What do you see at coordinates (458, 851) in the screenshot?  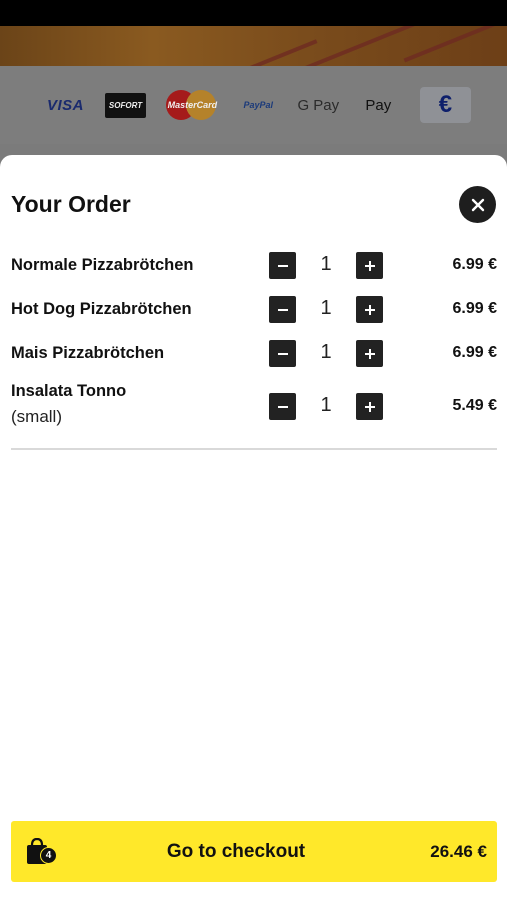 I see `checkout-total: 26.46 €` at bounding box center [458, 851].